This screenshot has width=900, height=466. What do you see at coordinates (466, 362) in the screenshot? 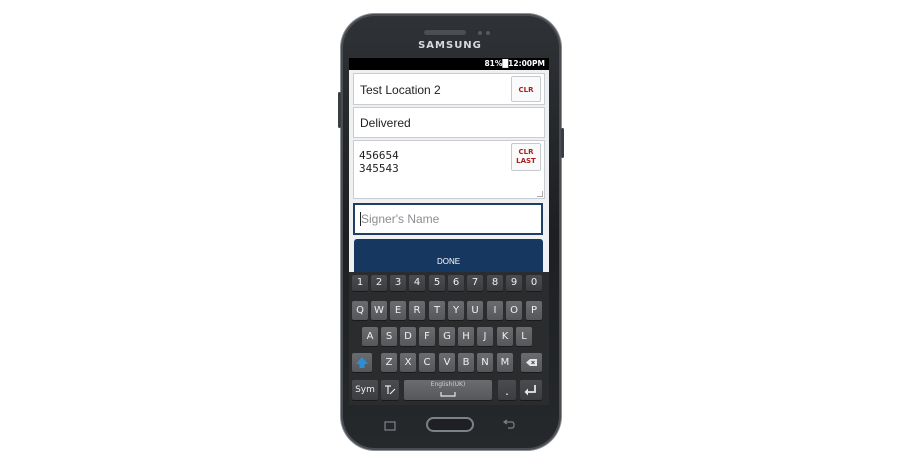
I see `key-b: B` at bounding box center [466, 362].